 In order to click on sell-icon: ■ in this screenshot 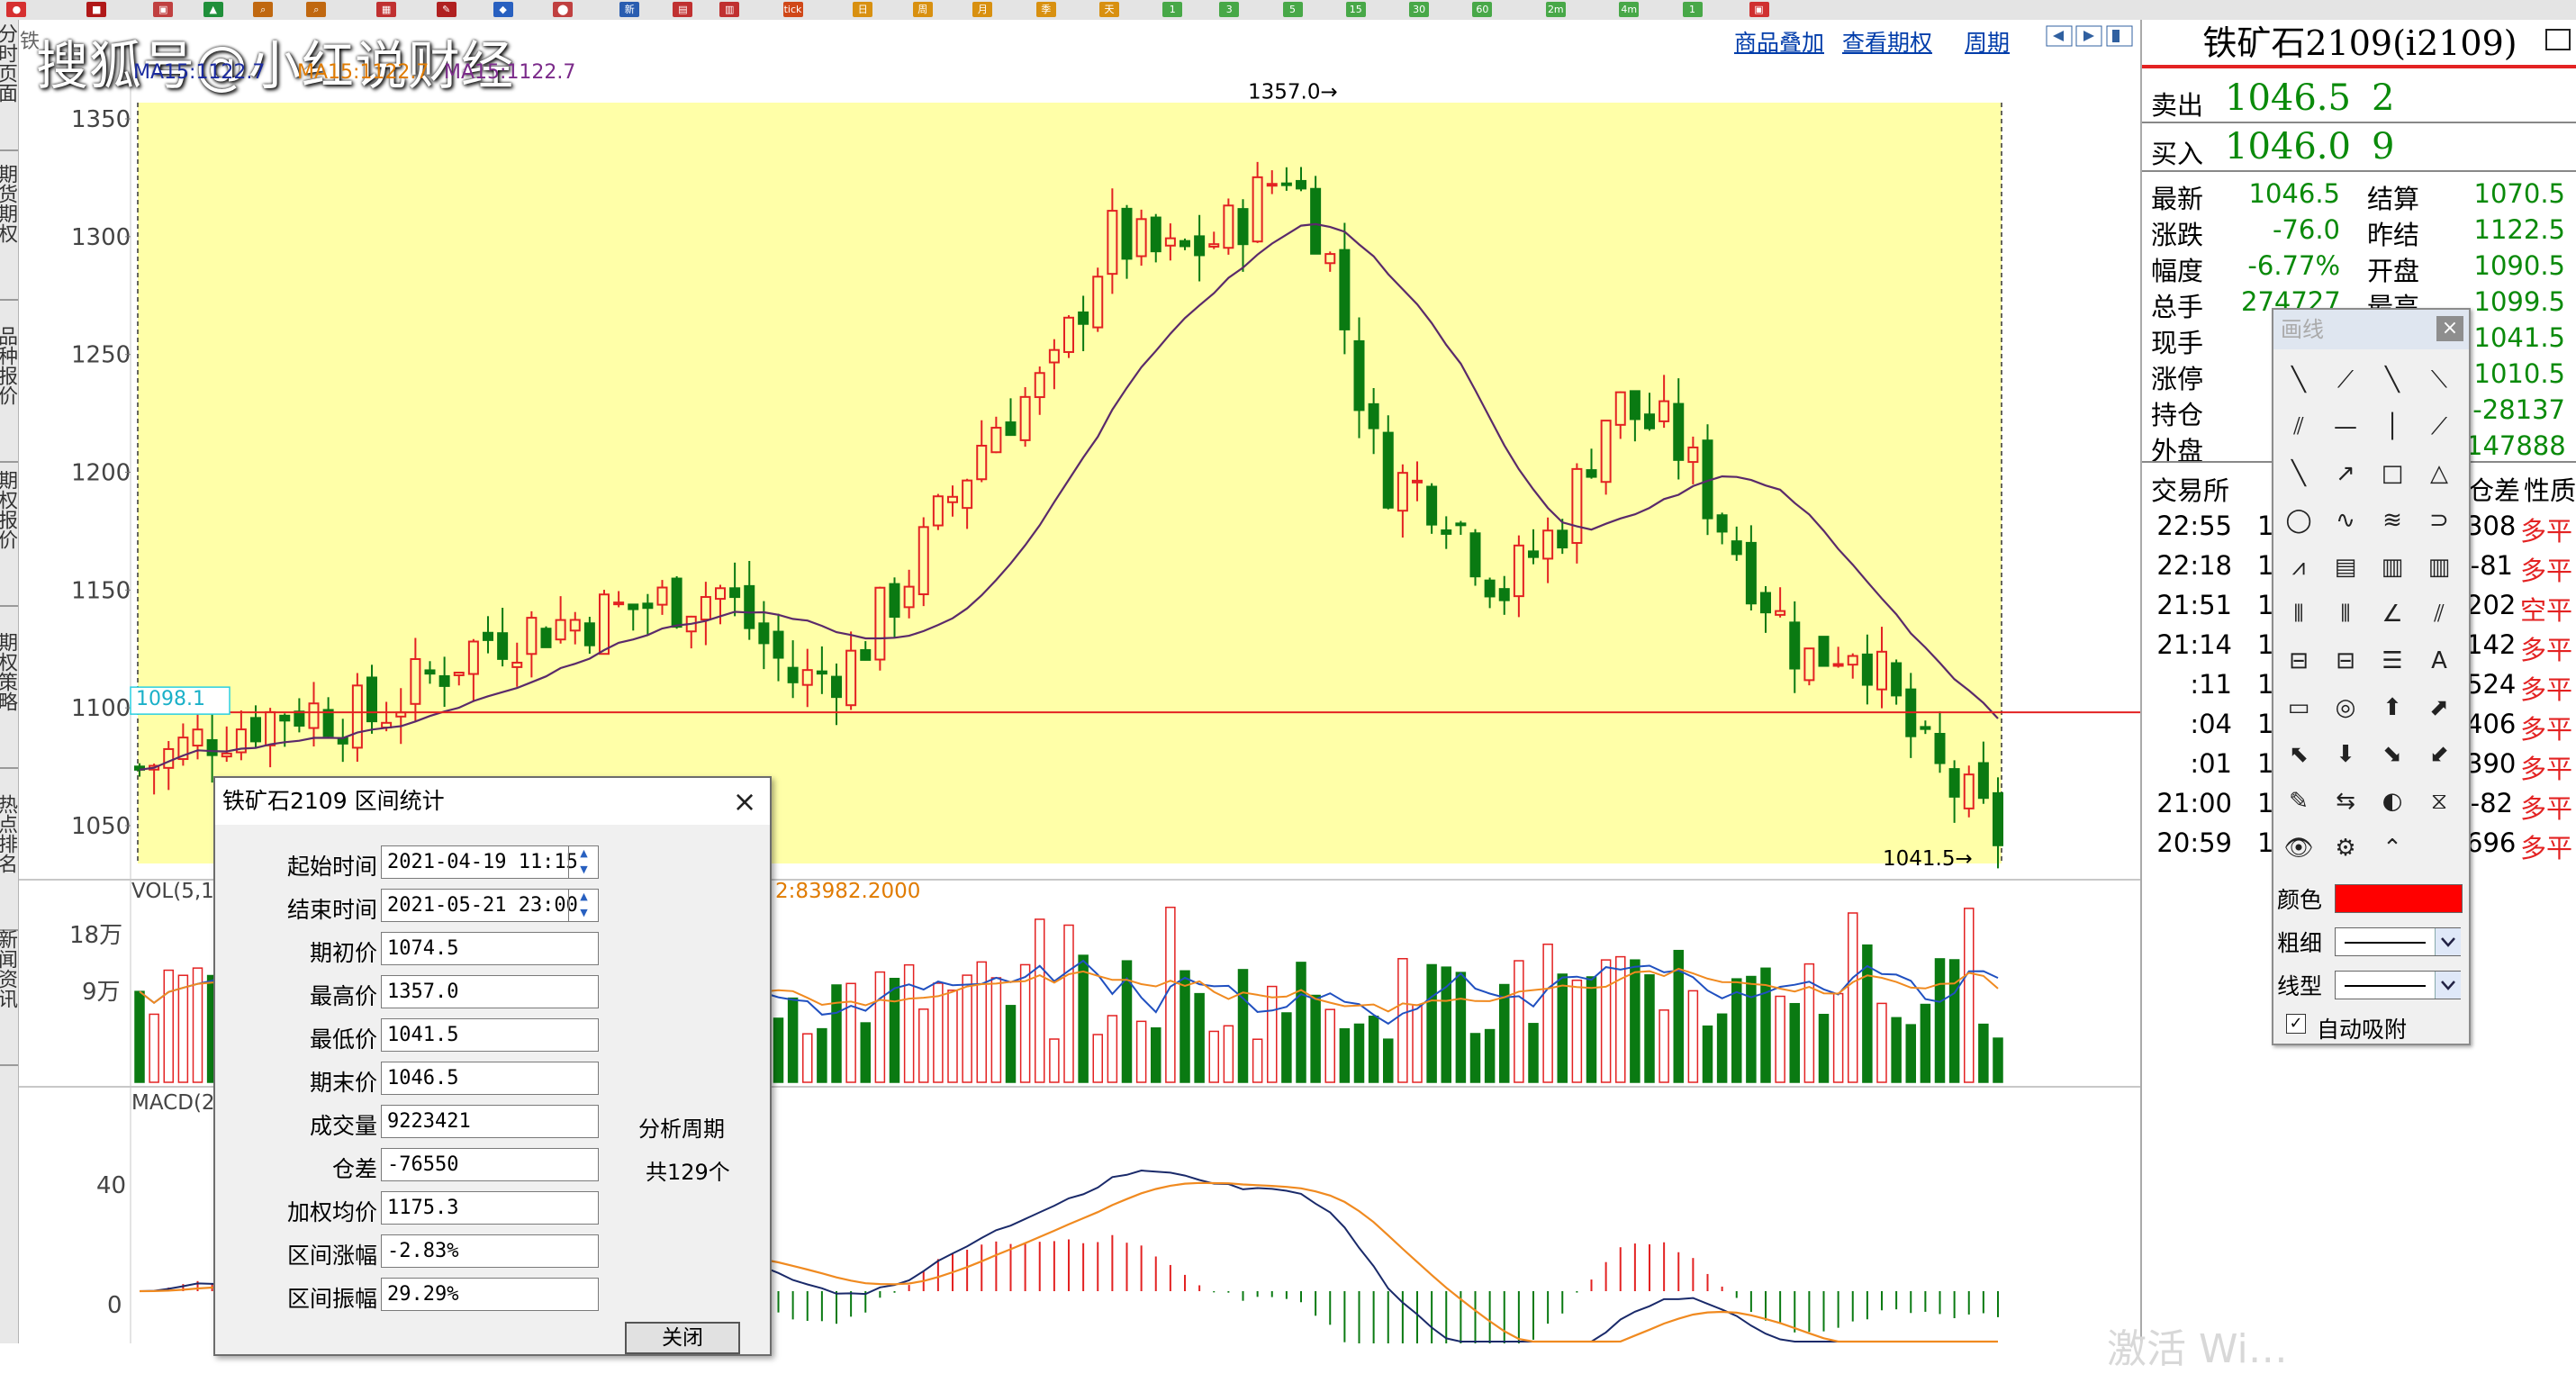, I will do `click(96, 9)`.